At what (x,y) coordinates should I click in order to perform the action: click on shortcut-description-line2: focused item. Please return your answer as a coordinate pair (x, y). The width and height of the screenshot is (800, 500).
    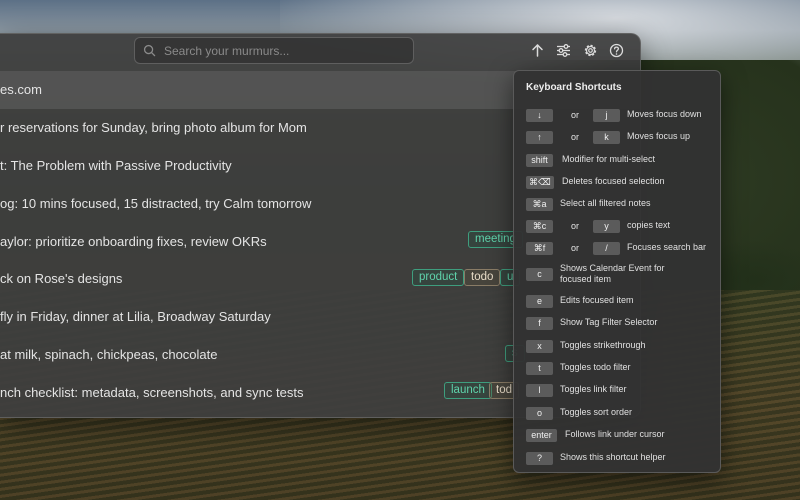
    Looking at the image, I should click on (585, 279).